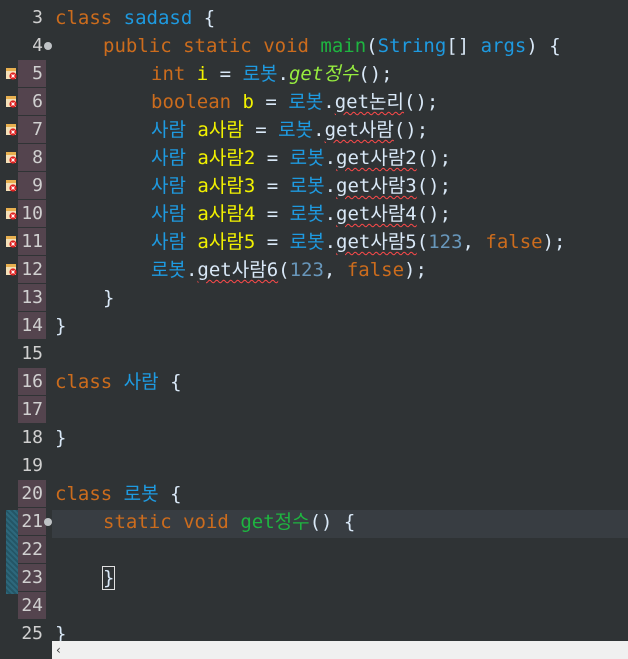 The image size is (628, 659). What do you see at coordinates (32, 353) in the screenshot?
I see `line-number: 15` at bounding box center [32, 353].